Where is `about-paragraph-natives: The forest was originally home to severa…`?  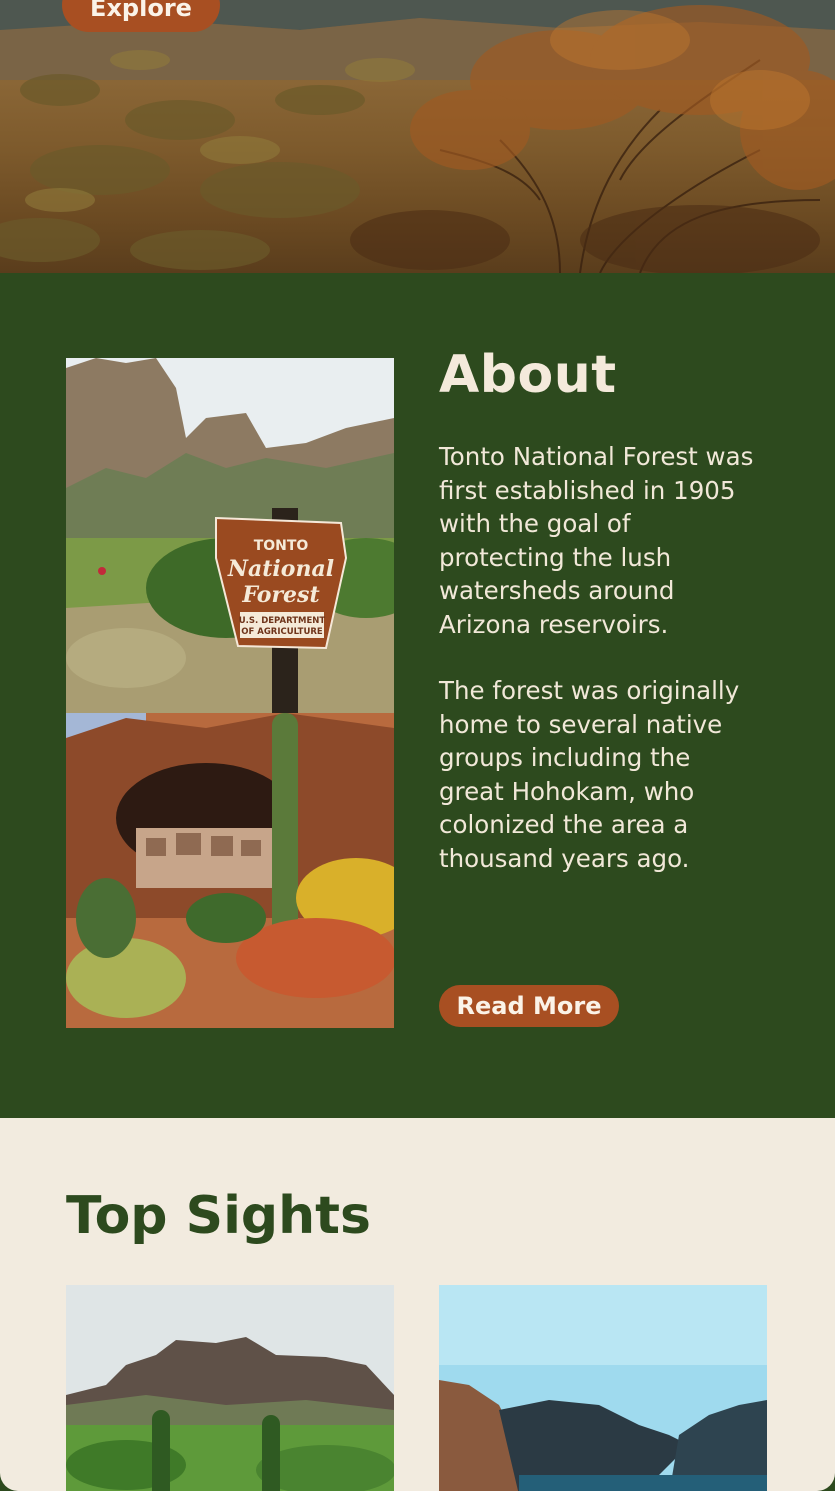
about-paragraph-natives: The forest was originally home to severa… is located at coordinates (589, 774).